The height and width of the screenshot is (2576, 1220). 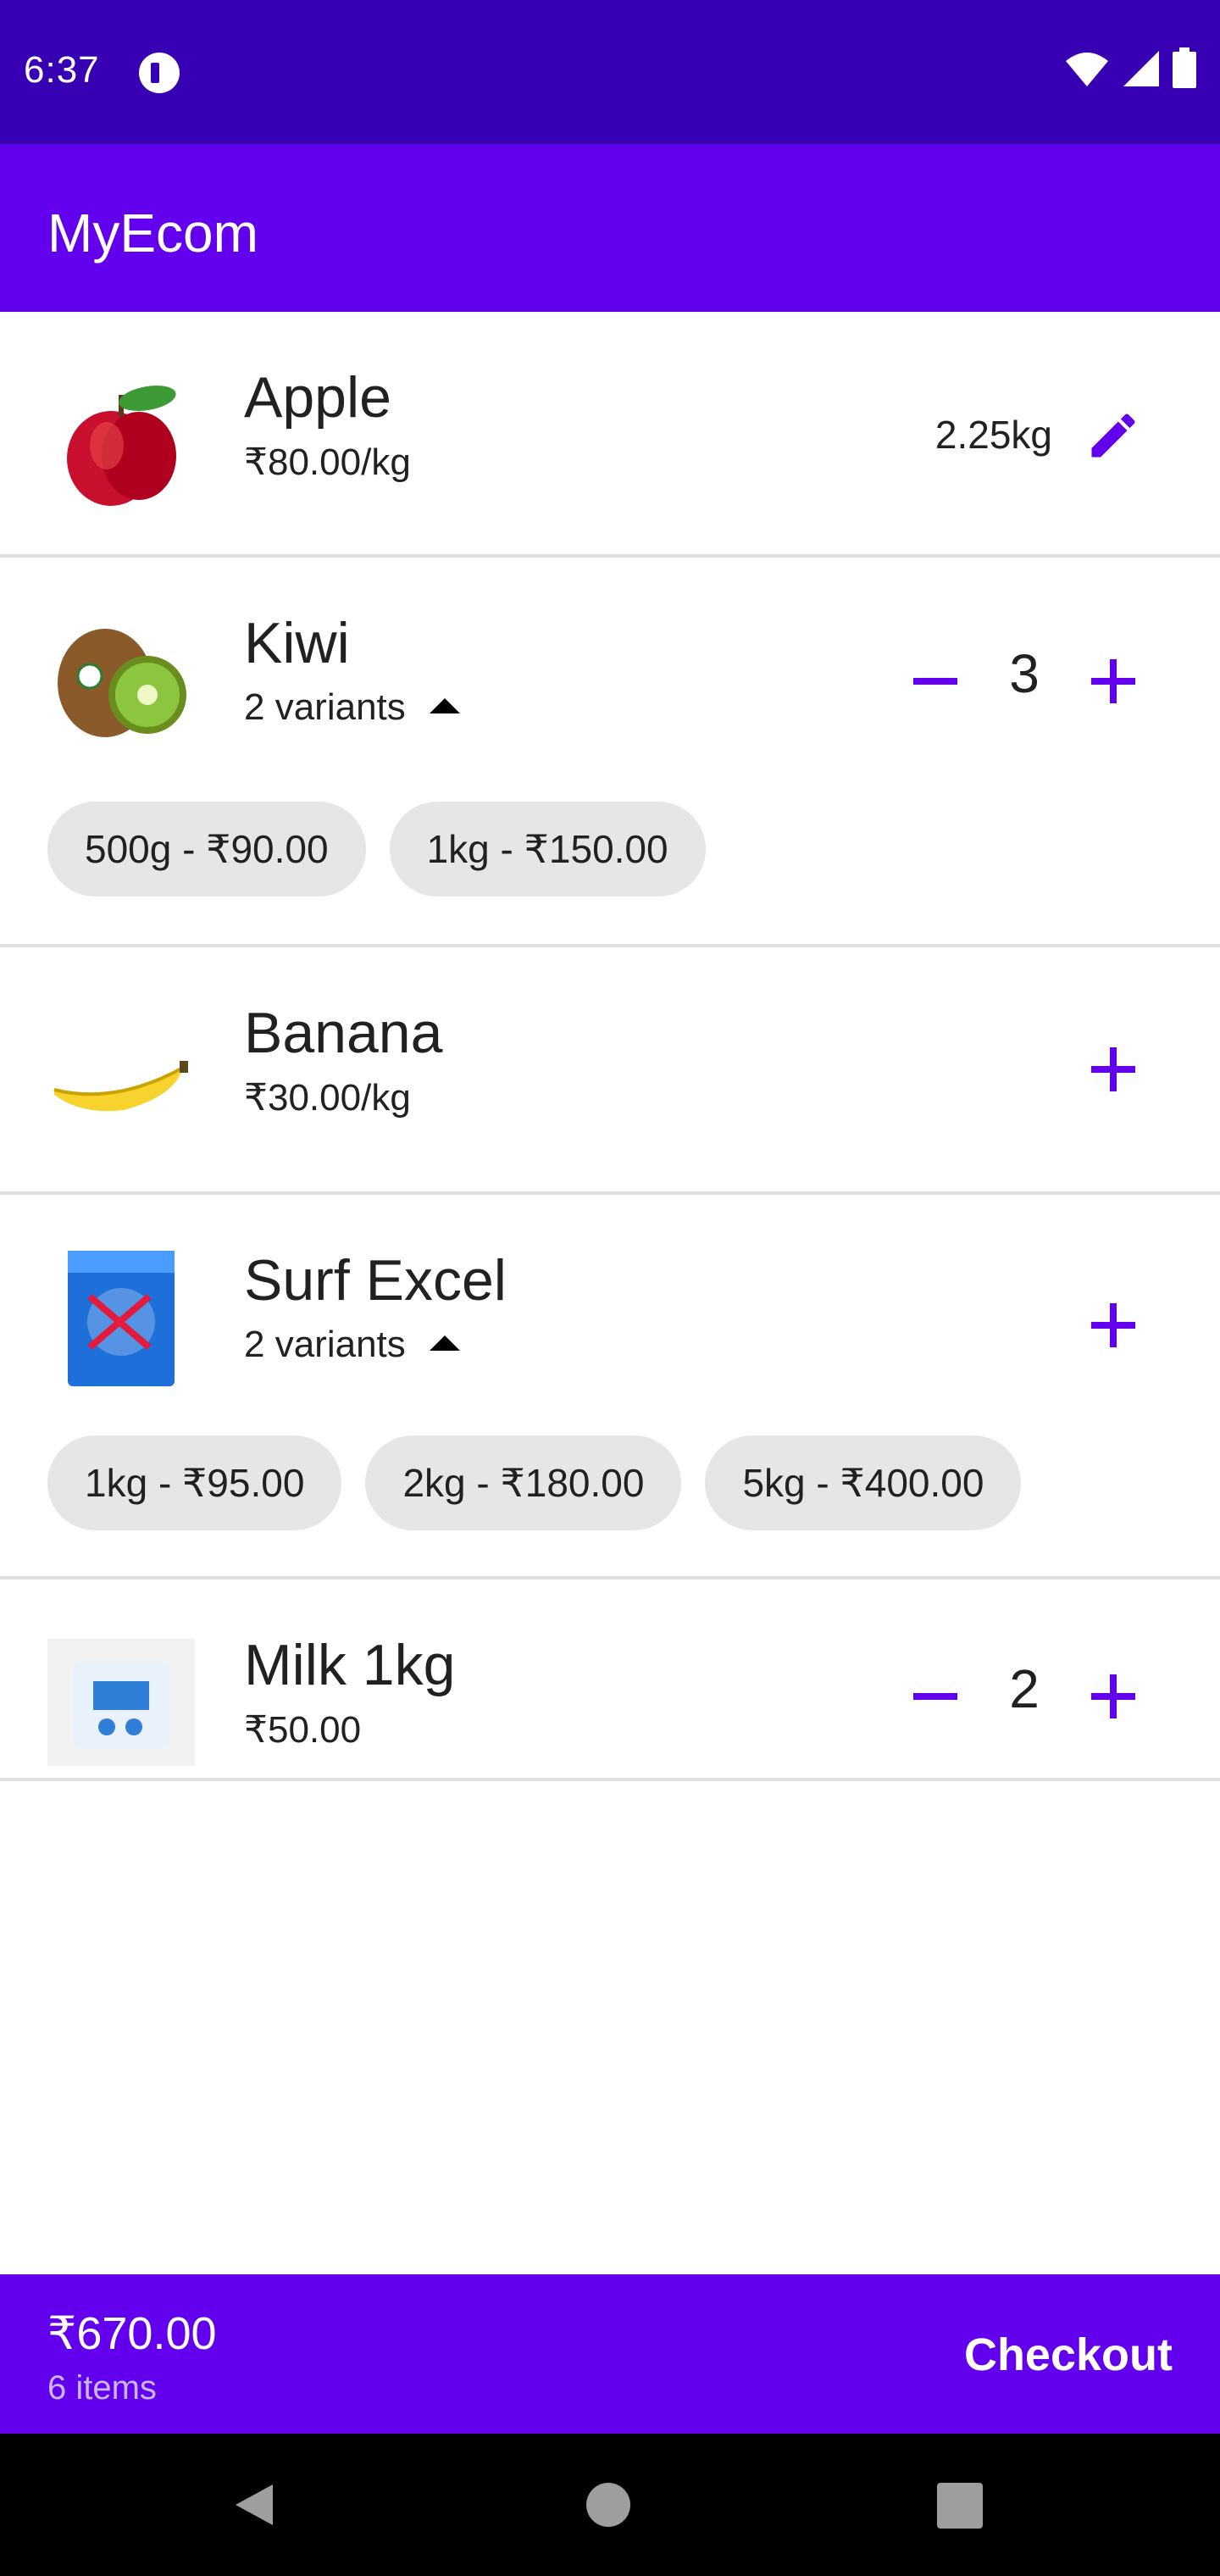 I want to click on navigation-bar, so click(x=610, y=2505).